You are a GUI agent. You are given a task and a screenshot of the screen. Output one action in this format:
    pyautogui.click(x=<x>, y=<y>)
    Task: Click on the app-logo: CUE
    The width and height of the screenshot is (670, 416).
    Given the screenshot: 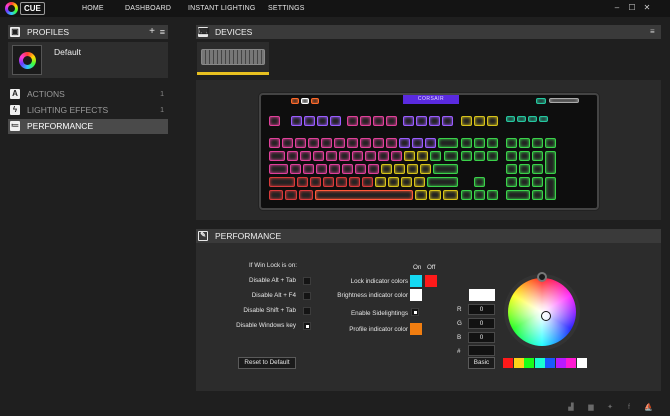 What is the action you would take?
    pyautogui.click(x=29, y=8)
    